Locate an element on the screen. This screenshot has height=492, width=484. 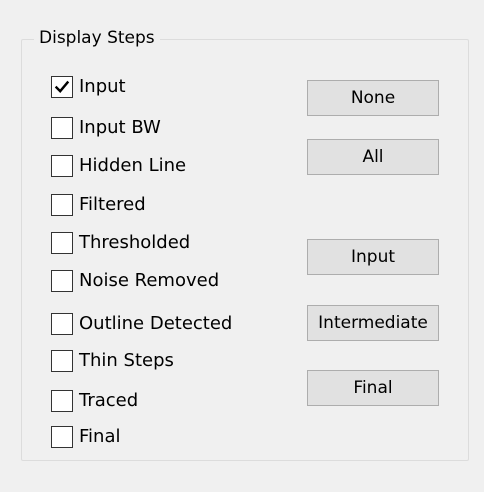
checkbox-label-outline-detected: Outline Detected is located at coordinates (156, 323).